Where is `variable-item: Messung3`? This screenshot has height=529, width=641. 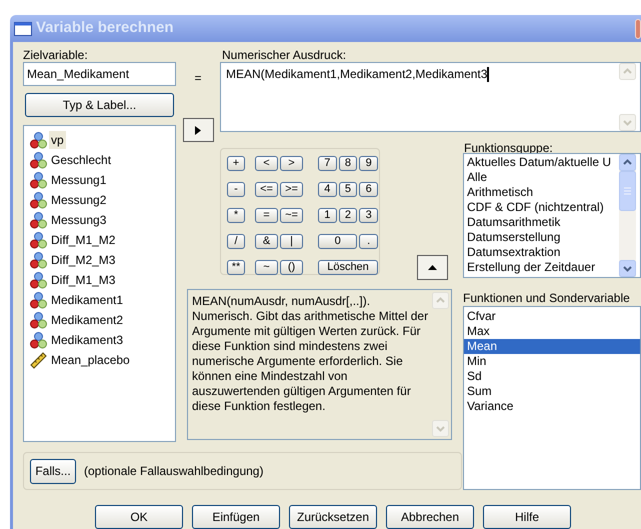
variable-item: Messung3 is located at coordinates (78, 220).